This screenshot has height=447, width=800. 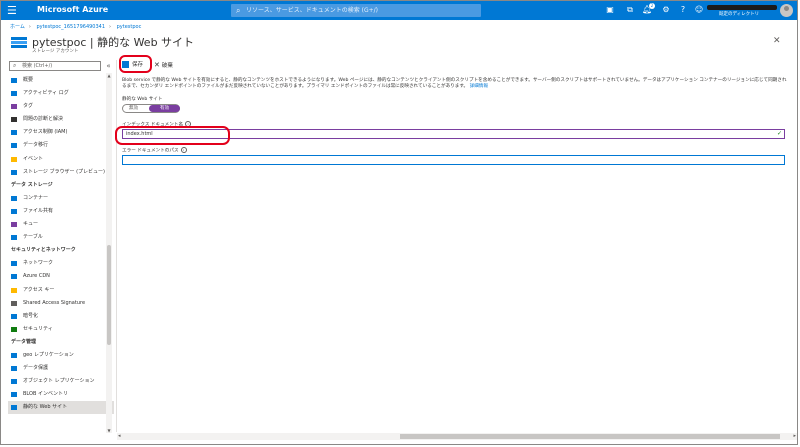 What do you see at coordinates (61, 263) in the screenshot?
I see `sidebar-item: ネットワーク` at bounding box center [61, 263].